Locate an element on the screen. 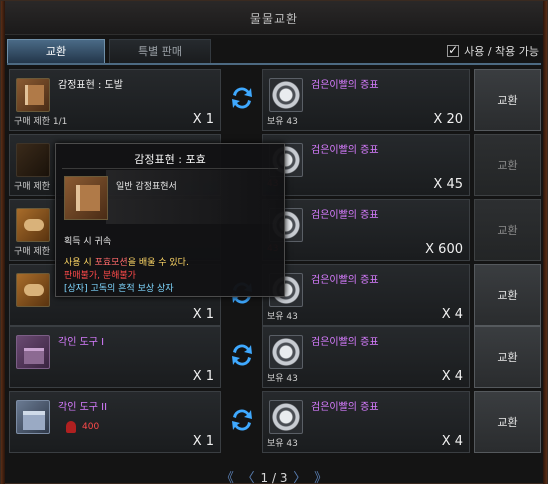 The width and height of the screenshot is (548, 484). cost-qty: X 45 is located at coordinates (448, 184).